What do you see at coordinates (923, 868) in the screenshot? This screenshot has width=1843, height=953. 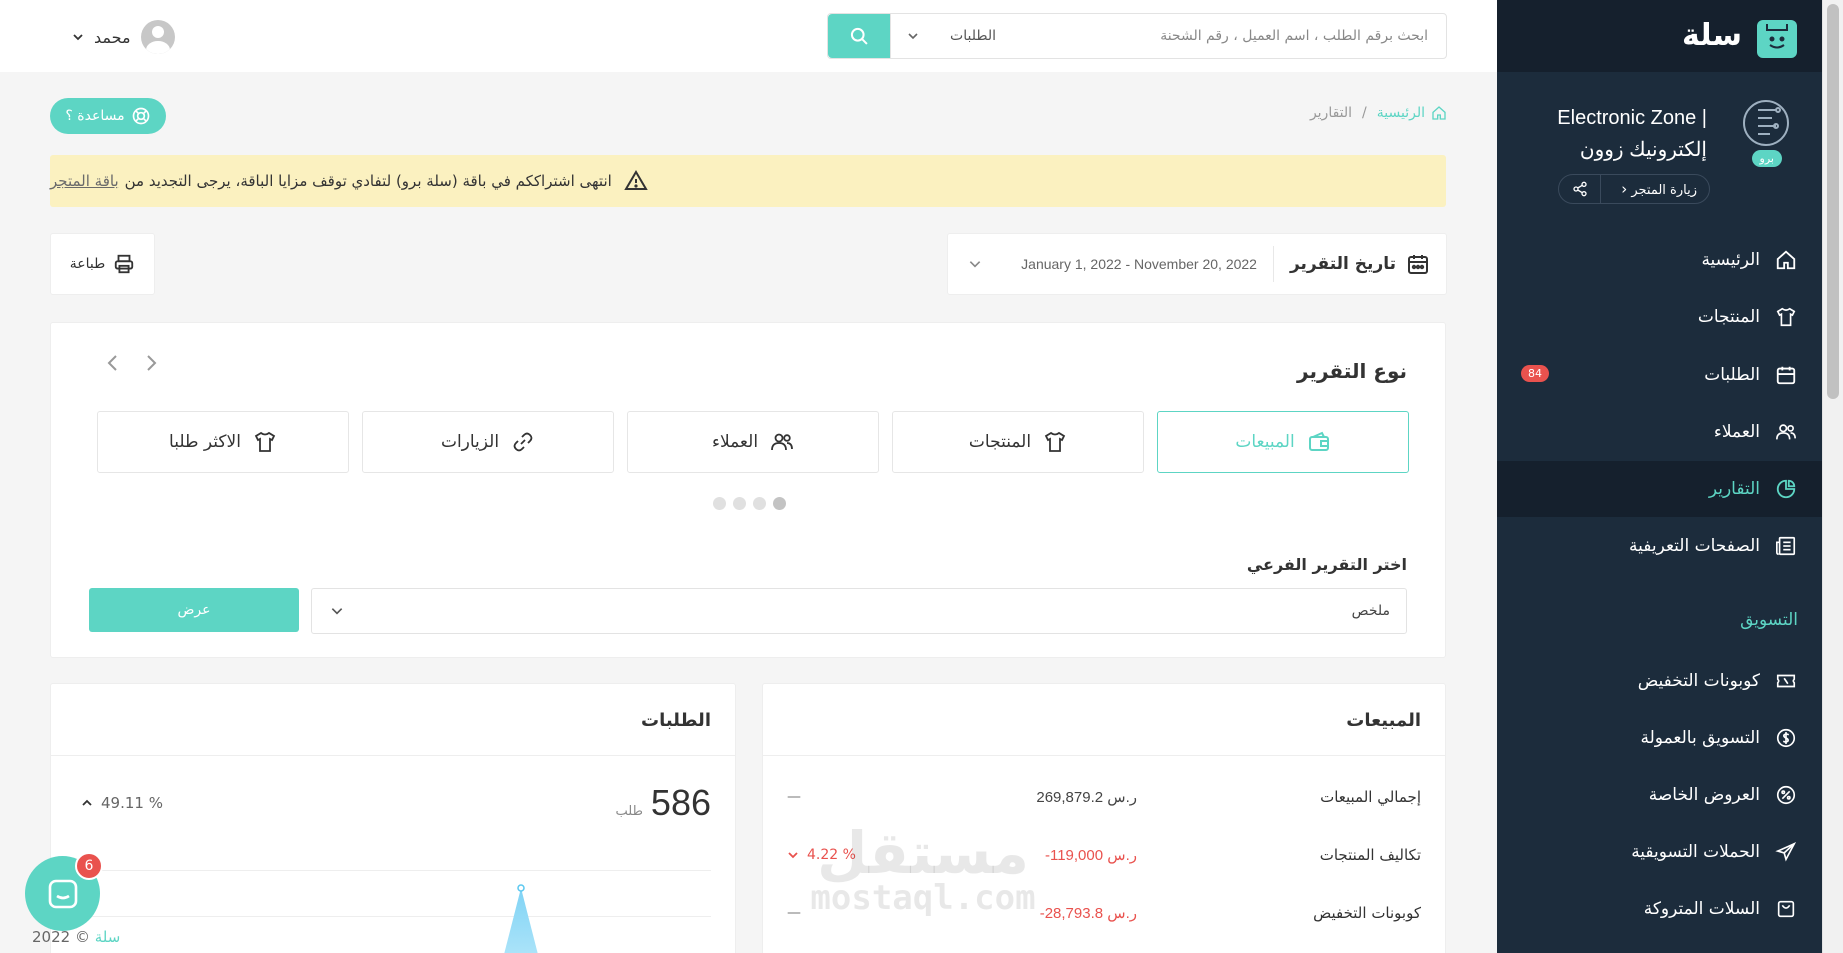 I see `watermark: مستقل mostaql.com` at bounding box center [923, 868].